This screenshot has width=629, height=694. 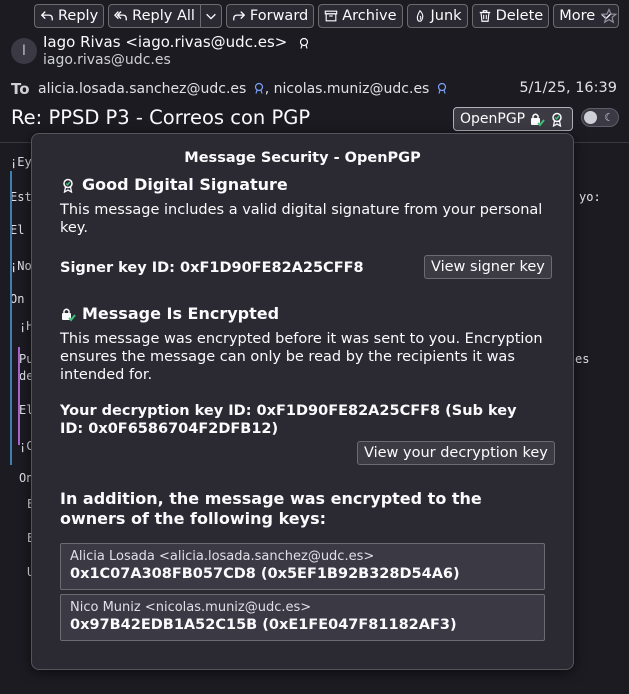 What do you see at coordinates (20, 89) in the screenshot?
I see `to-label: To` at bounding box center [20, 89].